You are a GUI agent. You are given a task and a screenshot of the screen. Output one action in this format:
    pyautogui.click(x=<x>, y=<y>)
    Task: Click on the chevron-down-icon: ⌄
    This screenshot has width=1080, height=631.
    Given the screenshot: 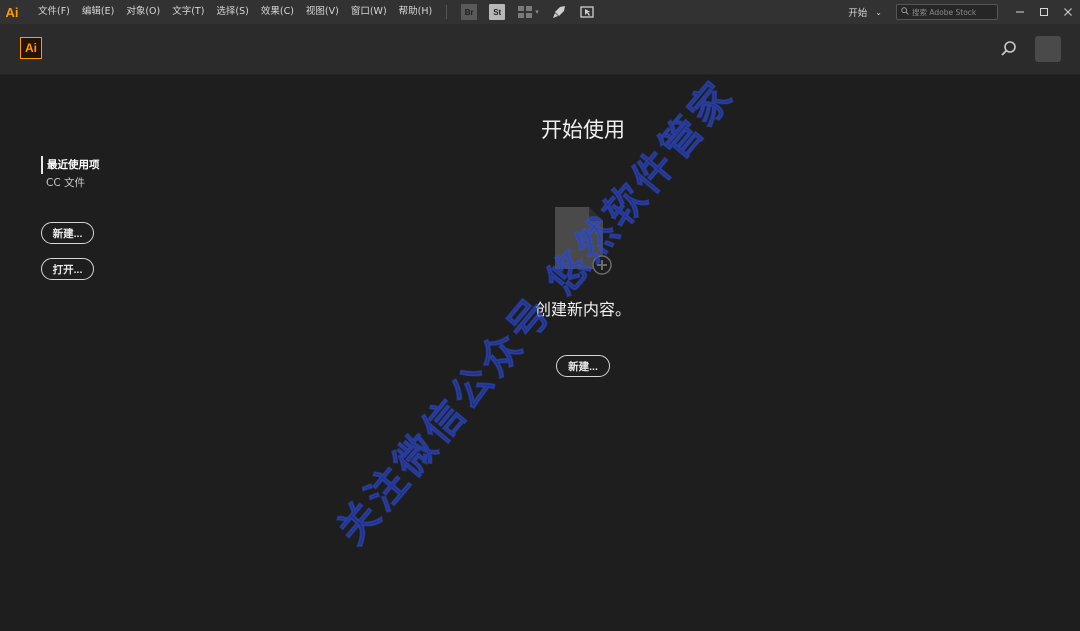 What is the action you would take?
    pyautogui.click(x=878, y=12)
    